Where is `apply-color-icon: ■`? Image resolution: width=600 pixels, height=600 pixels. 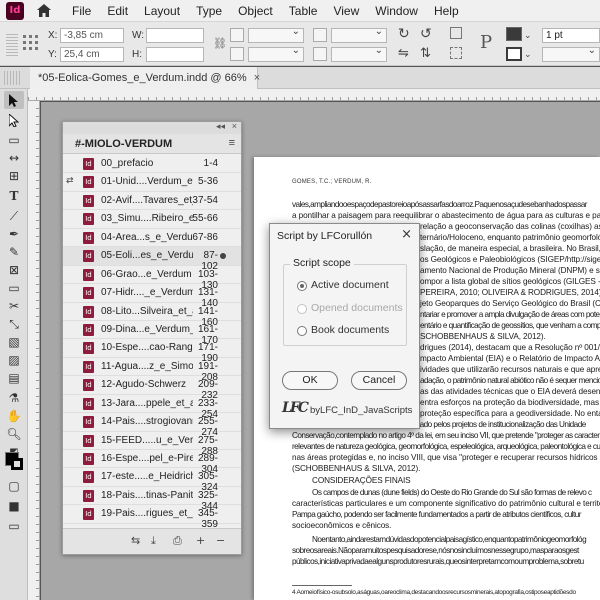
apply-color-icon: ■ is located at coordinates (14, 506).